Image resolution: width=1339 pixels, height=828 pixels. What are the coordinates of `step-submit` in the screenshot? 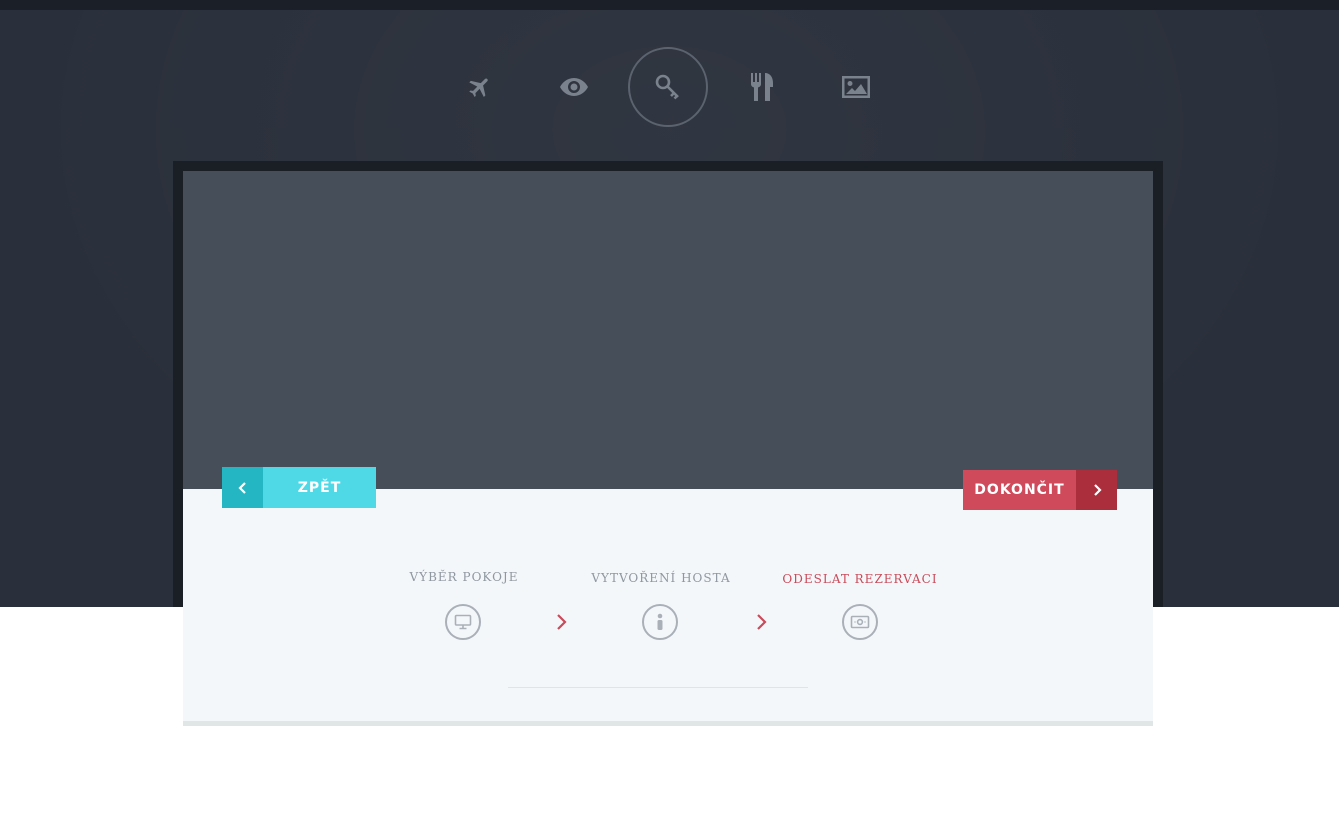 It's located at (860, 622).